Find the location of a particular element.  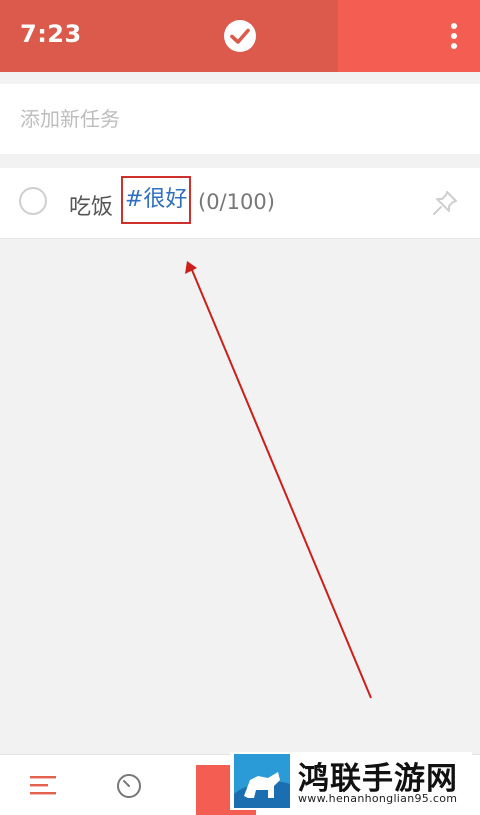

list-icon is located at coordinates (43, 785).